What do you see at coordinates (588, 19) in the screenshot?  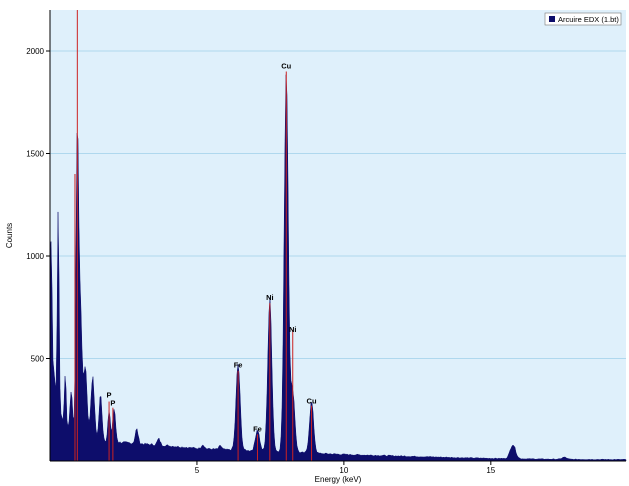 I see `legend-label: Arcuire EDX (1.bt)` at bounding box center [588, 19].